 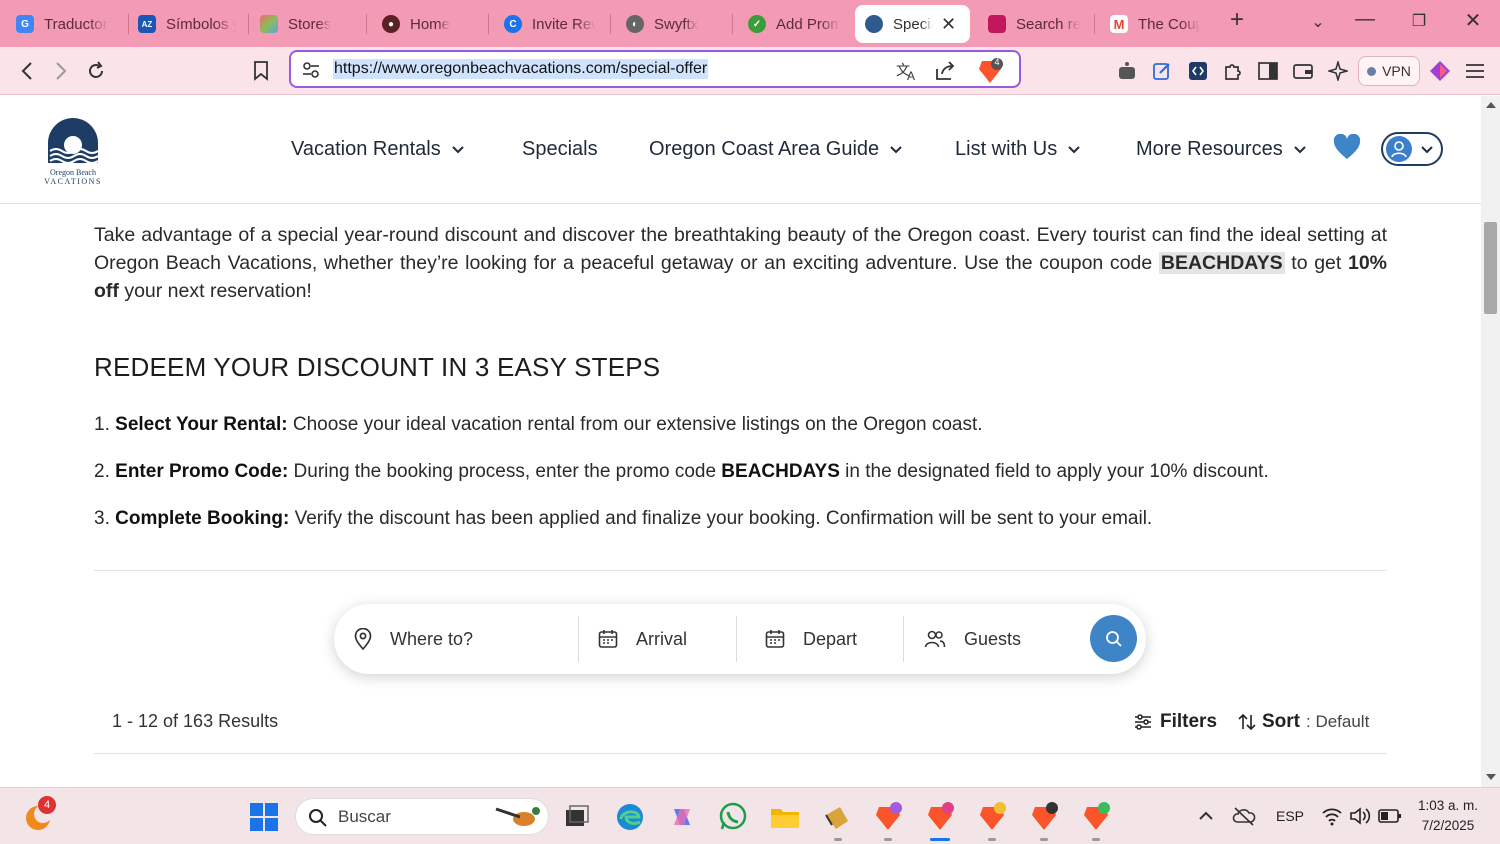 I want to click on battery-icon, so click(x=1390, y=816).